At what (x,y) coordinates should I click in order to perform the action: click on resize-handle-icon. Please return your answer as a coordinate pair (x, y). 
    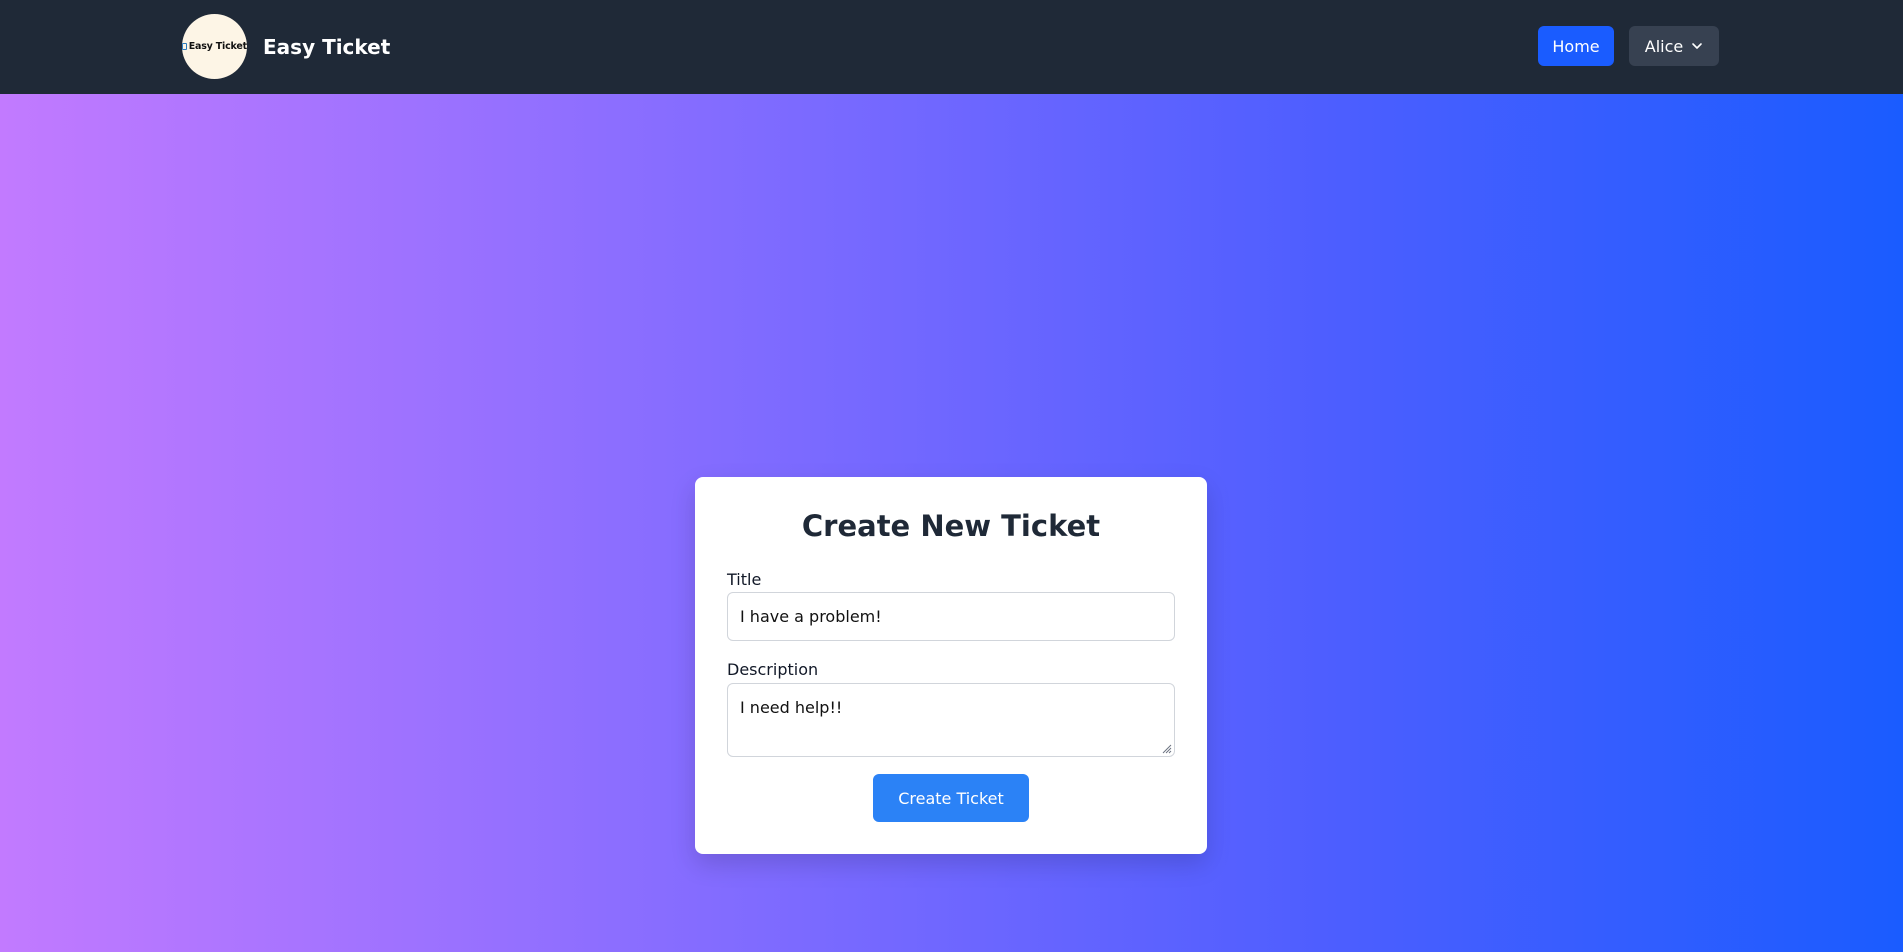
    Looking at the image, I should click on (1166, 748).